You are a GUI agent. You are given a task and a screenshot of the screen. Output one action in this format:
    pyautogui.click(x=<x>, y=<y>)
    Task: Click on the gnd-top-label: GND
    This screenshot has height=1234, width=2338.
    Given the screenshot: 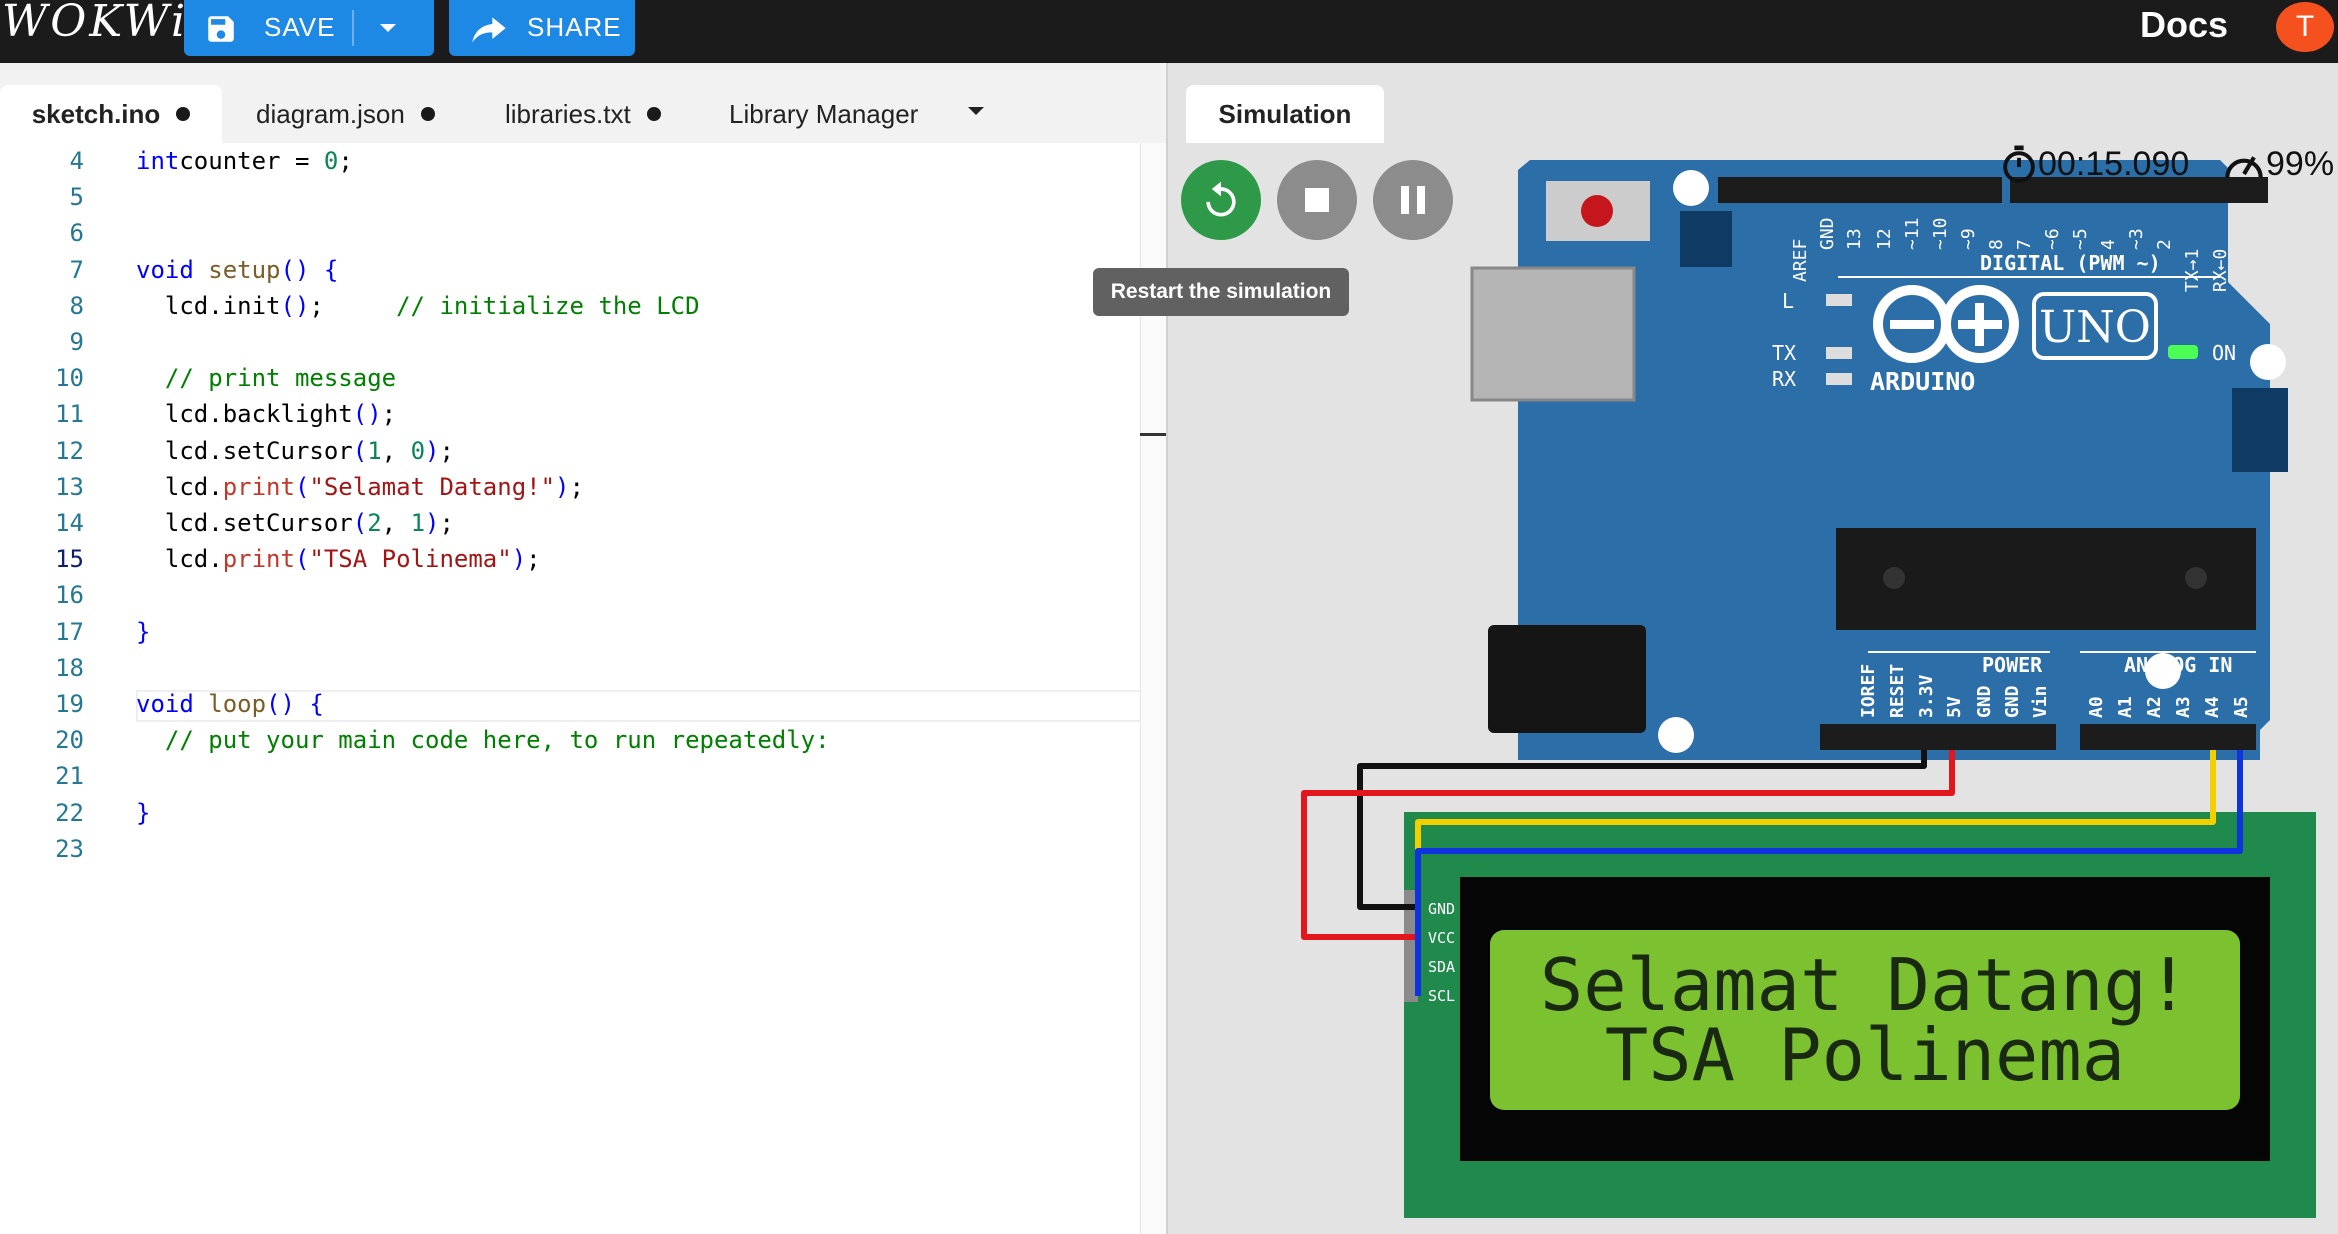 What is the action you would take?
    pyautogui.click(x=1827, y=233)
    